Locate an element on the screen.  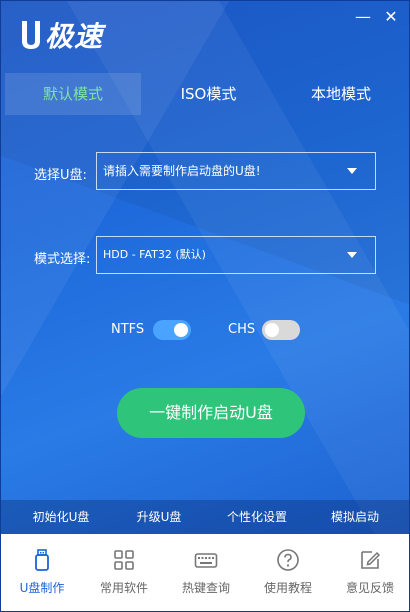
mode-select-label: 模式选择: is located at coordinates (62, 259).